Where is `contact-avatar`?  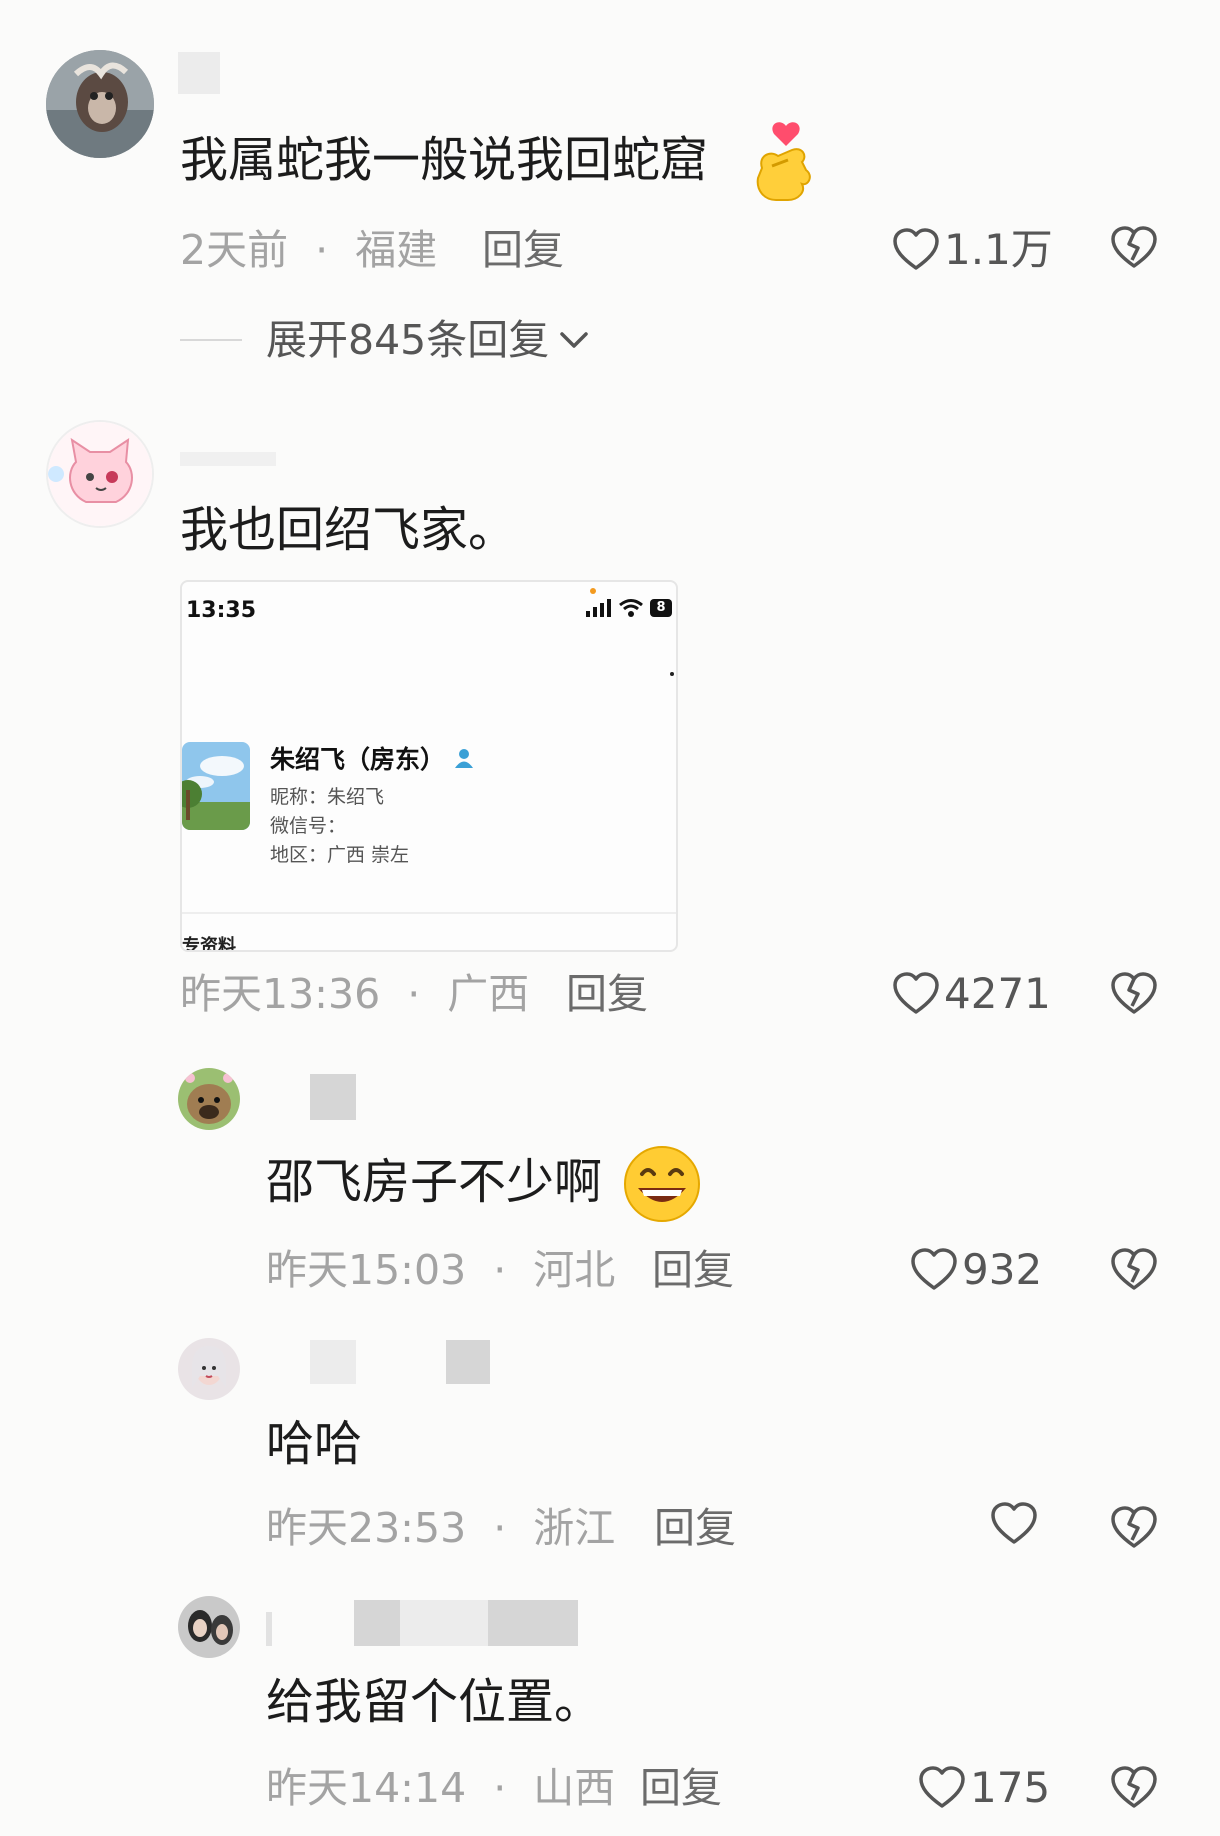
contact-avatar is located at coordinates (216, 786).